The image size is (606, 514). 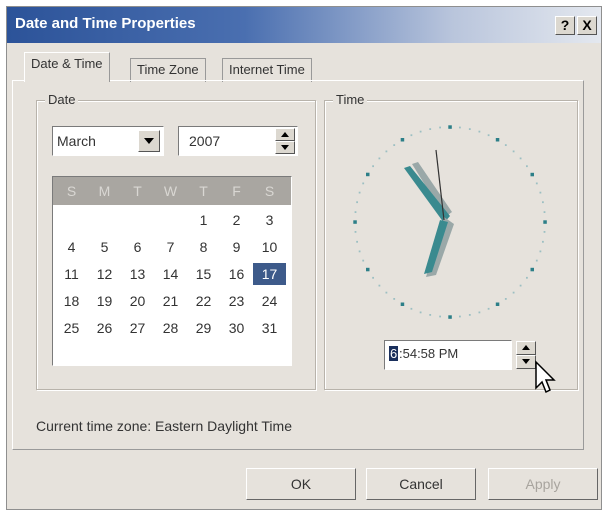 I want to click on calendar-day: 25, so click(x=71, y=328).